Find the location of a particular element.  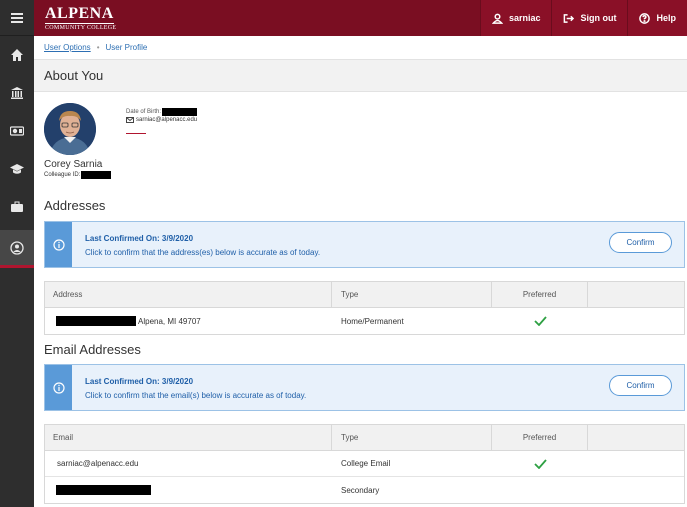

email-value: sarniac@alpenacc.edu is located at coordinates (98, 463).